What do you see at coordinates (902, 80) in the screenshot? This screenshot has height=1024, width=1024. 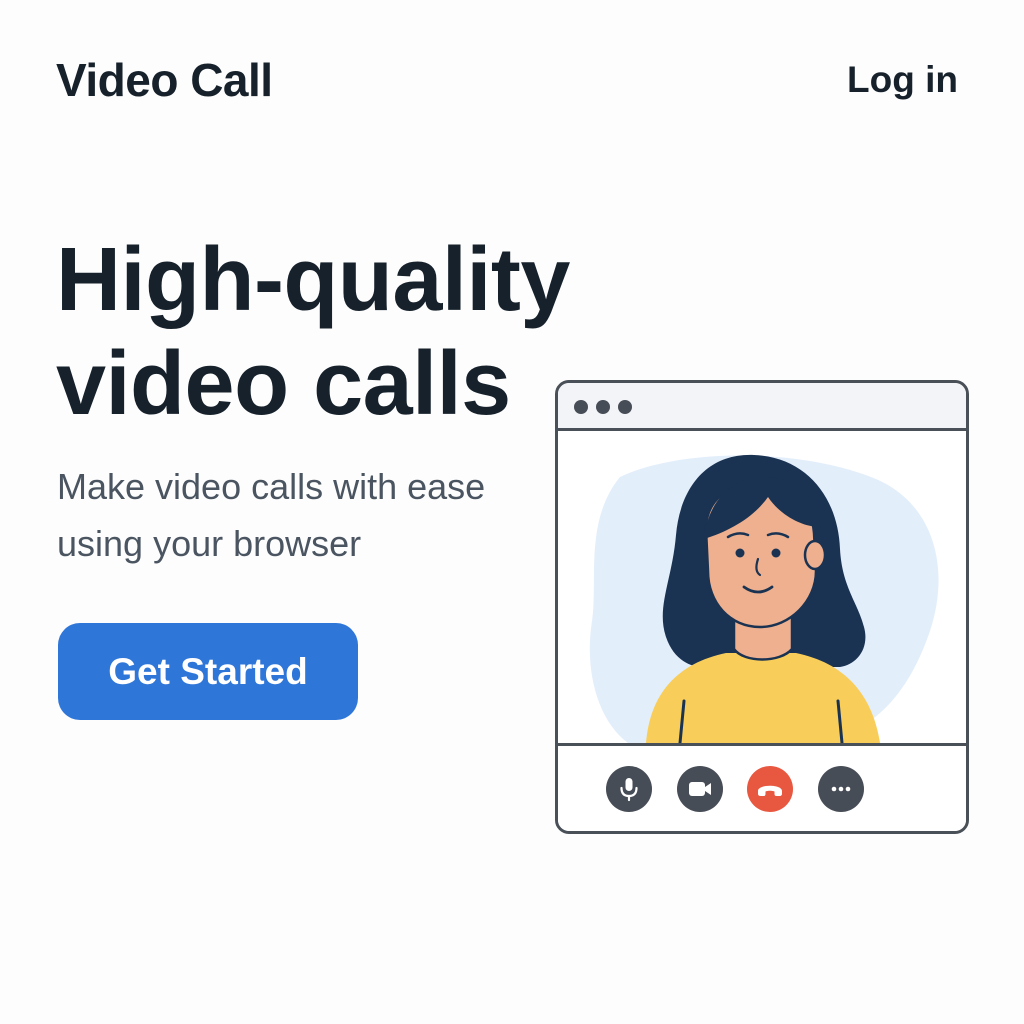 I see `login-link: Log in` at bounding box center [902, 80].